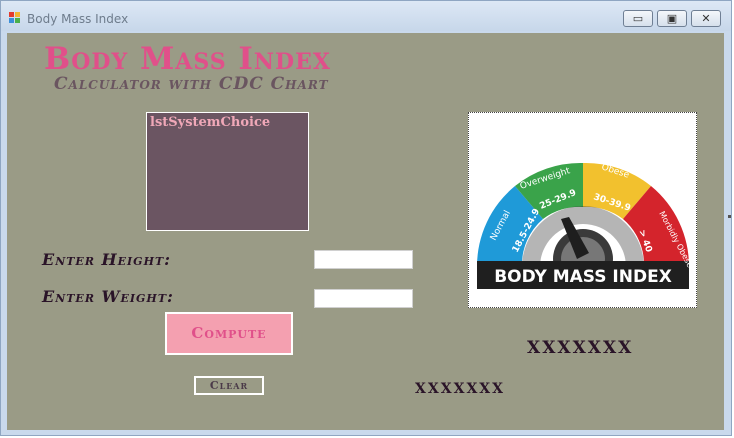 This screenshot has width=734, height=438. Describe the element at coordinates (187, 59) in the screenshot. I see `page-title: Body Mass Index` at that location.